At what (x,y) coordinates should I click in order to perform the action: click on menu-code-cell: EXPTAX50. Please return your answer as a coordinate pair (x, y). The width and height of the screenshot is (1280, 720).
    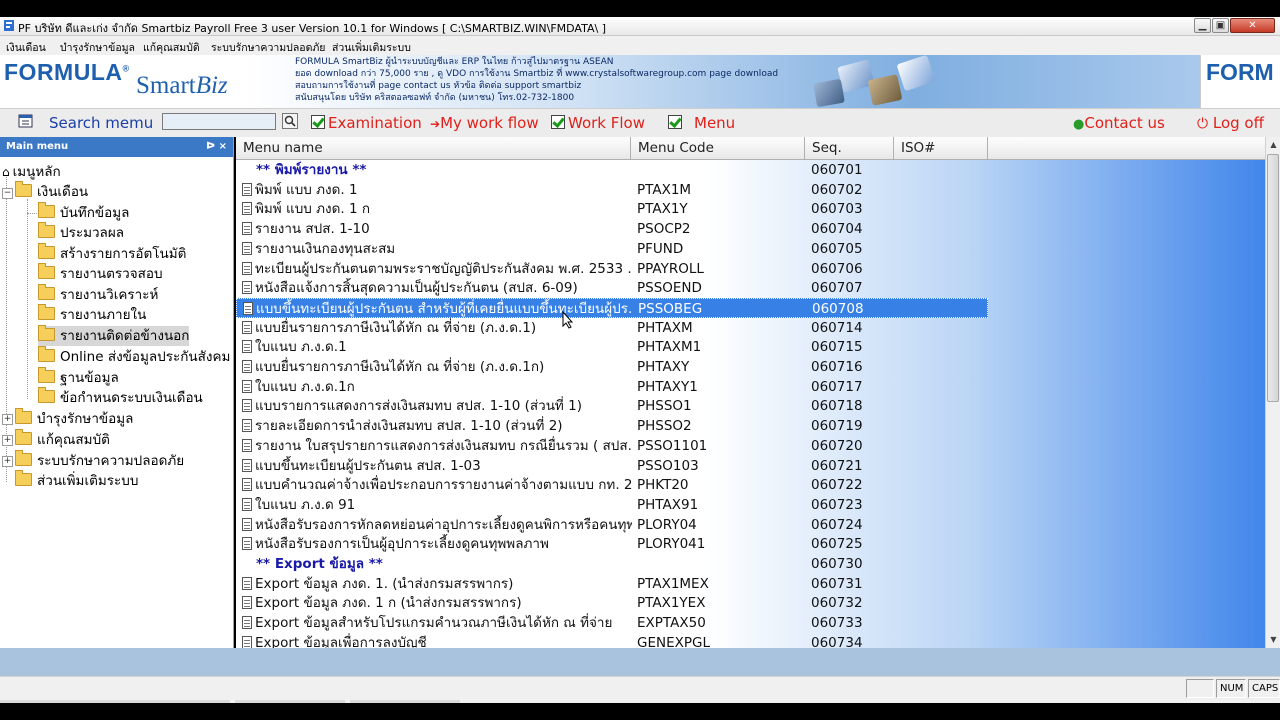
    Looking at the image, I should click on (671, 623).